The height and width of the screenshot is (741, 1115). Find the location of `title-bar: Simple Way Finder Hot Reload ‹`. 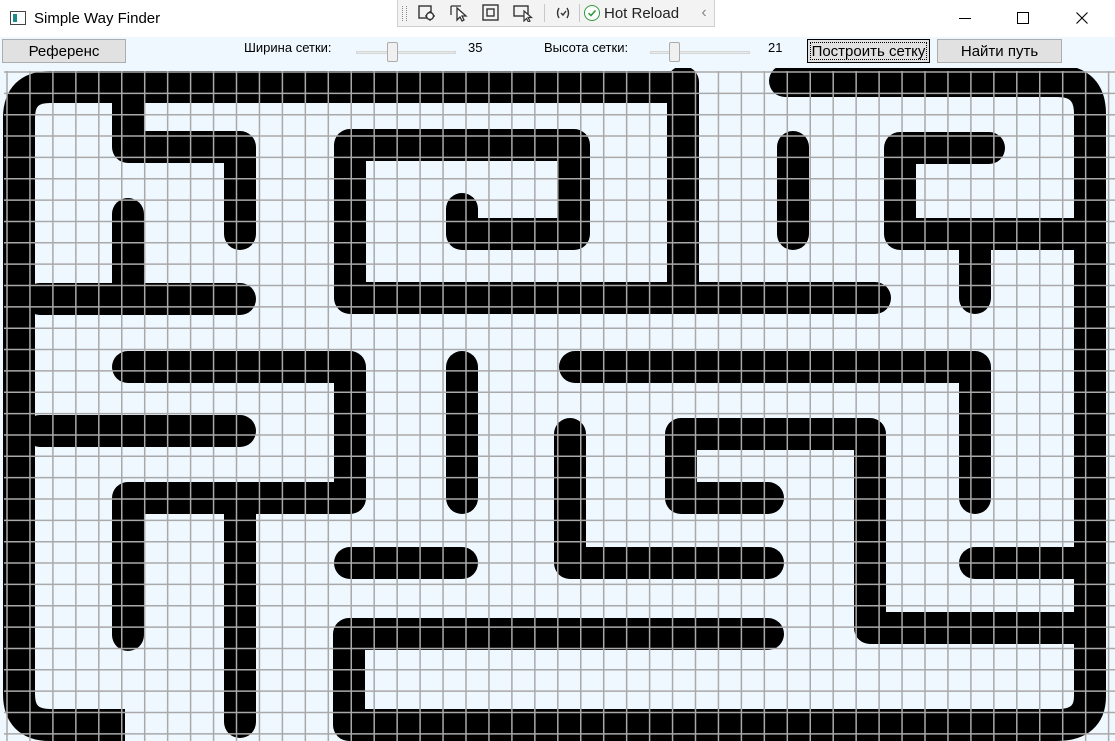

title-bar: Simple Way Finder Hot Reload ‹ is located at coordinates (557, 18).